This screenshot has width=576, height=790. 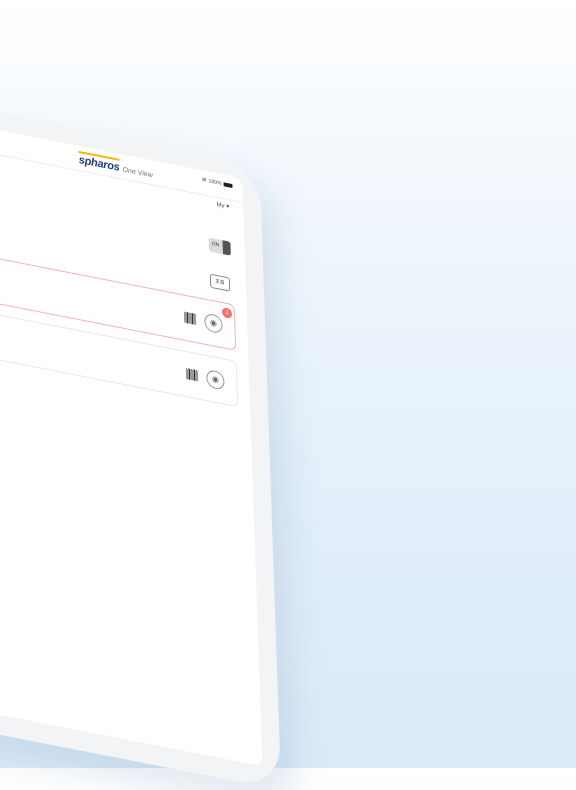 I want to click on wifi-icon: ≋, so click(x=204, y=180).